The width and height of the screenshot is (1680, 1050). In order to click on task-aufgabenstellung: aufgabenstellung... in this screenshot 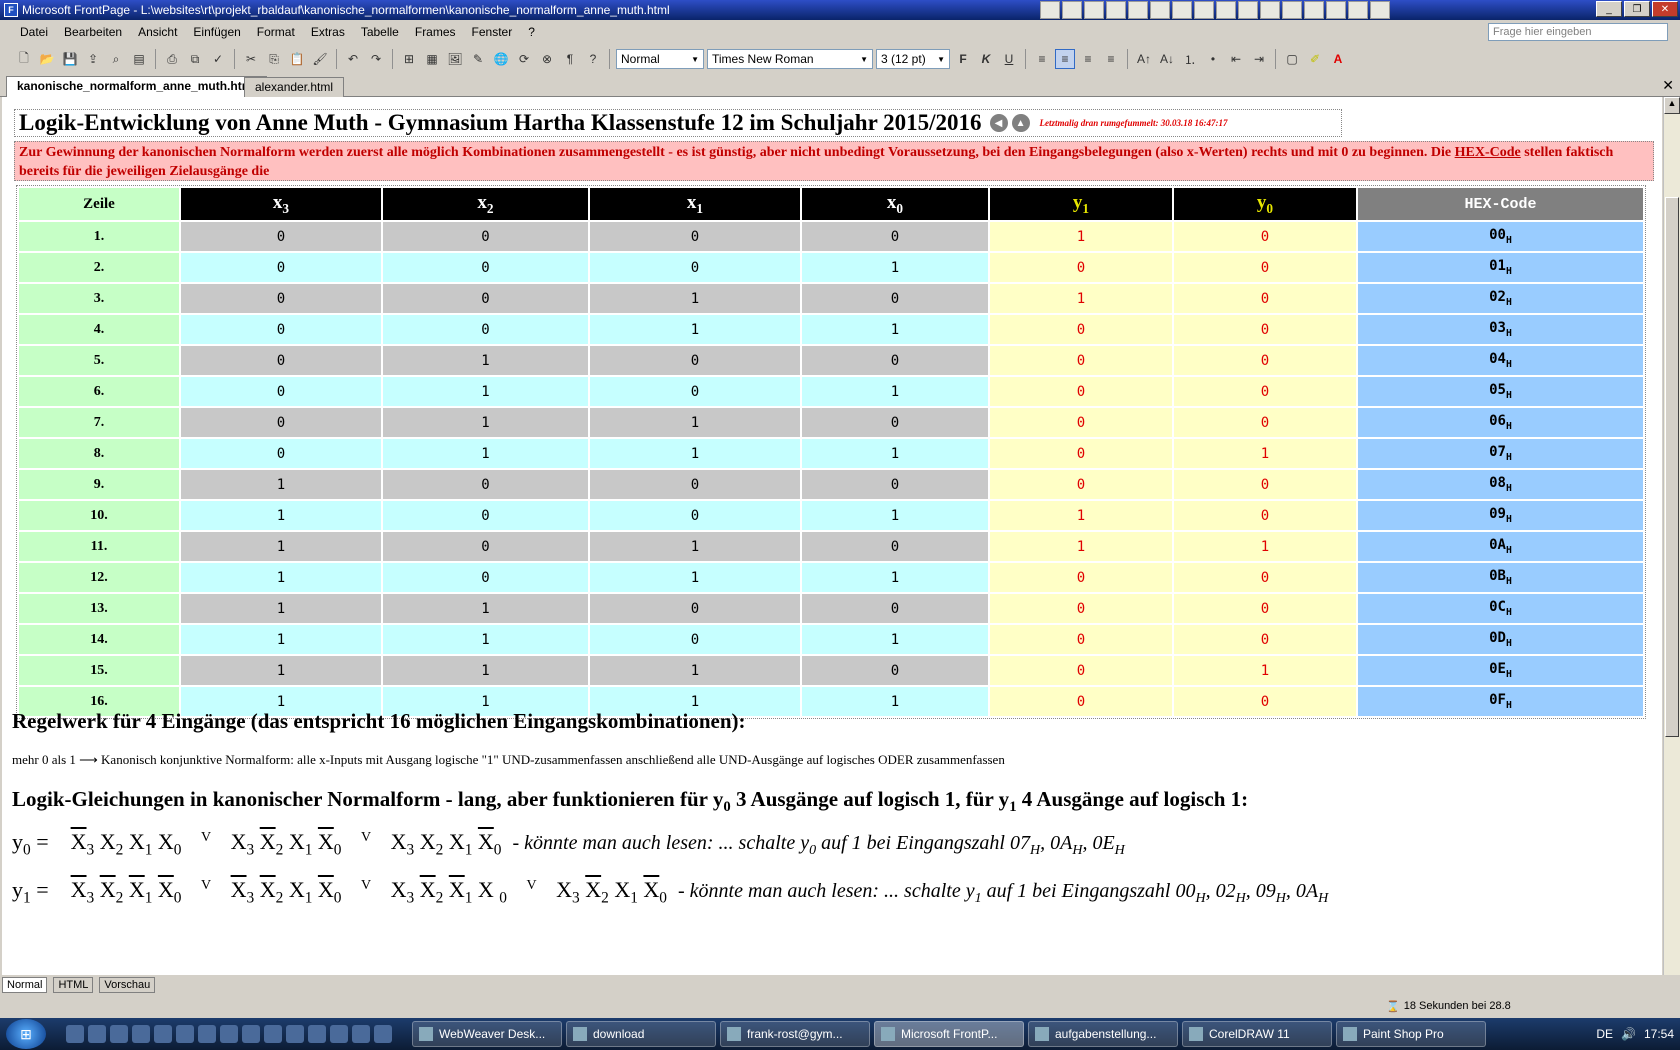, I will do `click(1103, 1034)`.